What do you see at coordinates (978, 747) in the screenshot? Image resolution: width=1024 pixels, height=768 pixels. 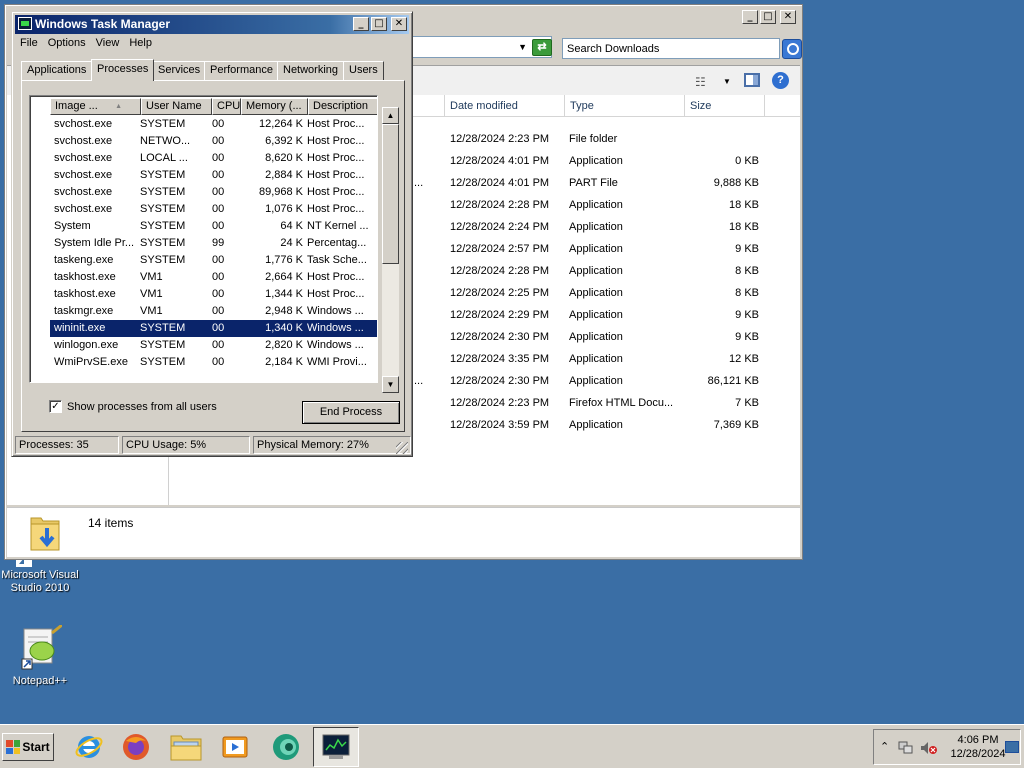 I see `clock: 4:06 PM 12/28/2024` at bounding box center [978, 747].